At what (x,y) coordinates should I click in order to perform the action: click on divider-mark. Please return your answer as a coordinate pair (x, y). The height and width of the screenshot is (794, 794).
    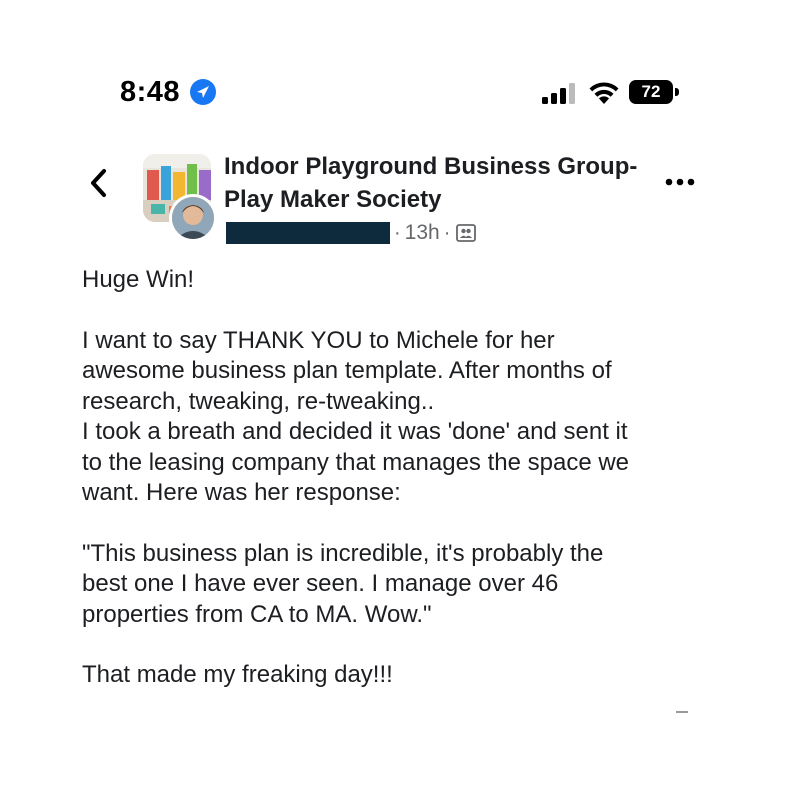
    Looking at the image, I should click on (682, 712).